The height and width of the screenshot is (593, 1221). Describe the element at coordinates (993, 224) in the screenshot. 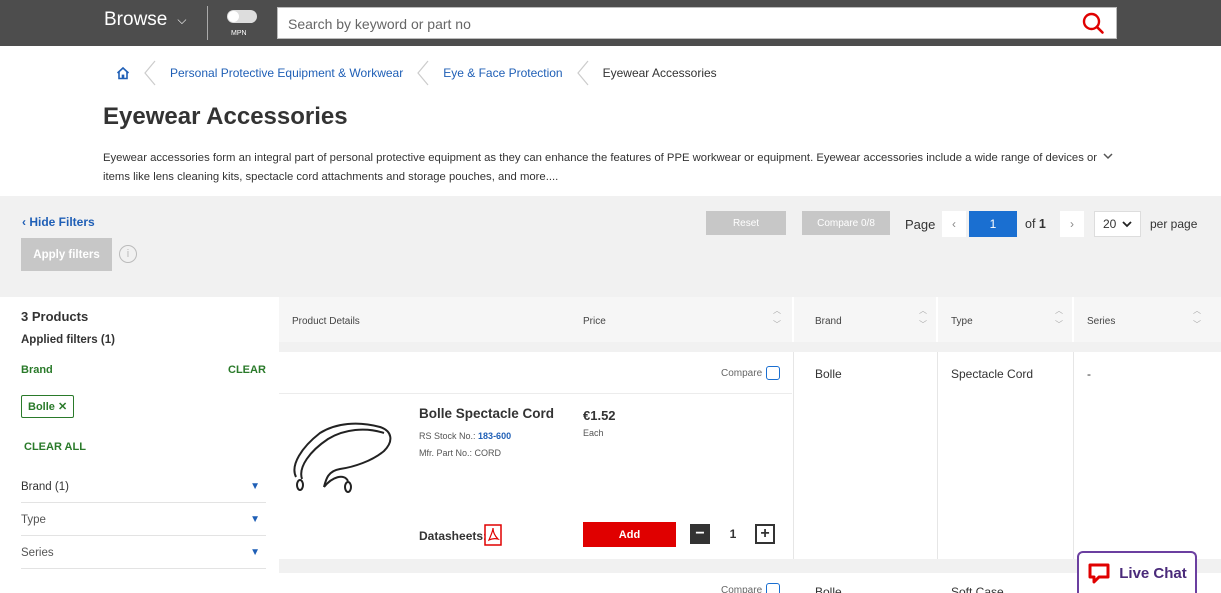

I see `current-page-field: 1` at that location.